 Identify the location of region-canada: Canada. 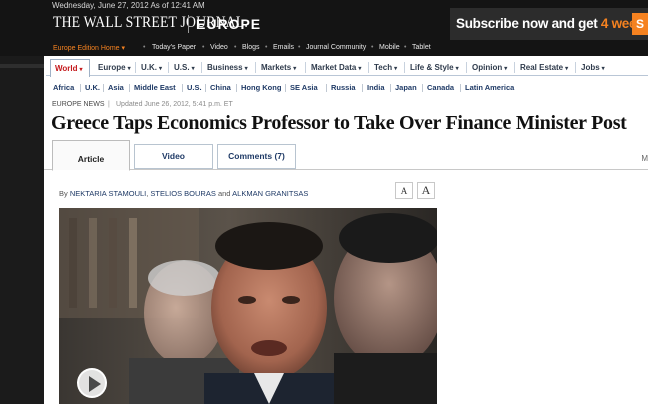
(440, 87).